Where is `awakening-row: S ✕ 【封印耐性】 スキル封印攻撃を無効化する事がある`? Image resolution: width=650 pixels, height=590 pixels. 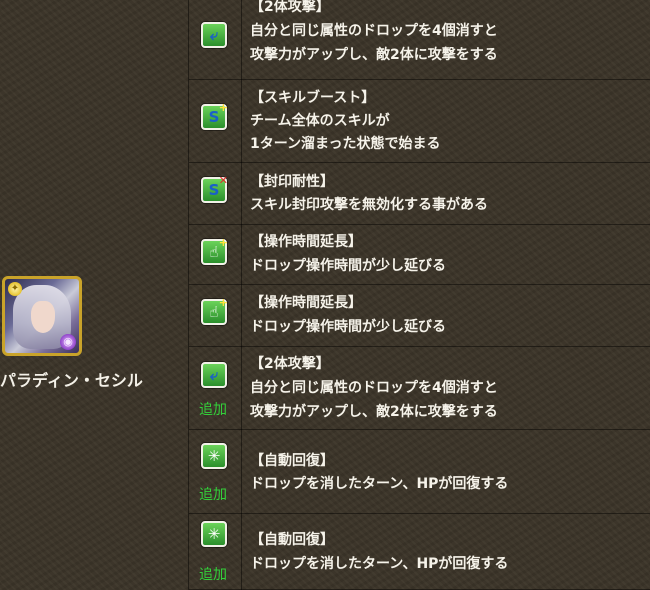 awakening-row: S ✕ 【封印耐性】 スキル封印攻撃を無効化する事がある is located at coordinates (419, 194).